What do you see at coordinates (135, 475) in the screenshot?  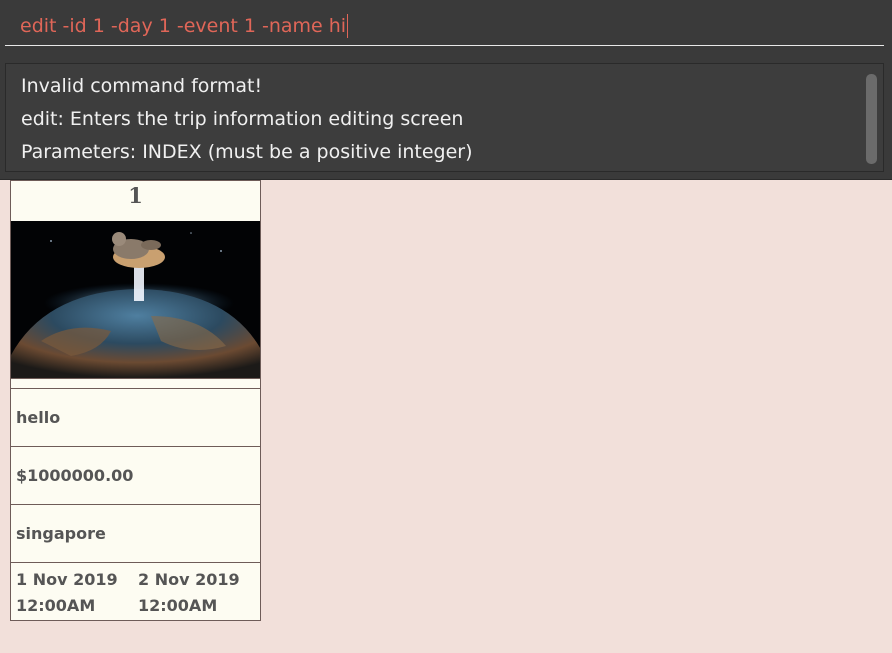 I see `trip-budget: $1000000.00` at bounding box center [135, 475].